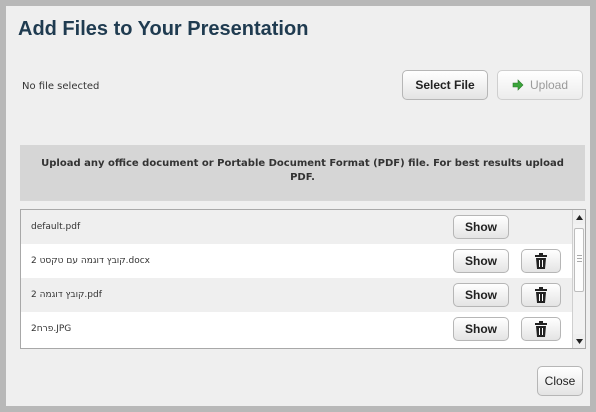  I want to click on file-list-scrollbar, so click(578, 279).